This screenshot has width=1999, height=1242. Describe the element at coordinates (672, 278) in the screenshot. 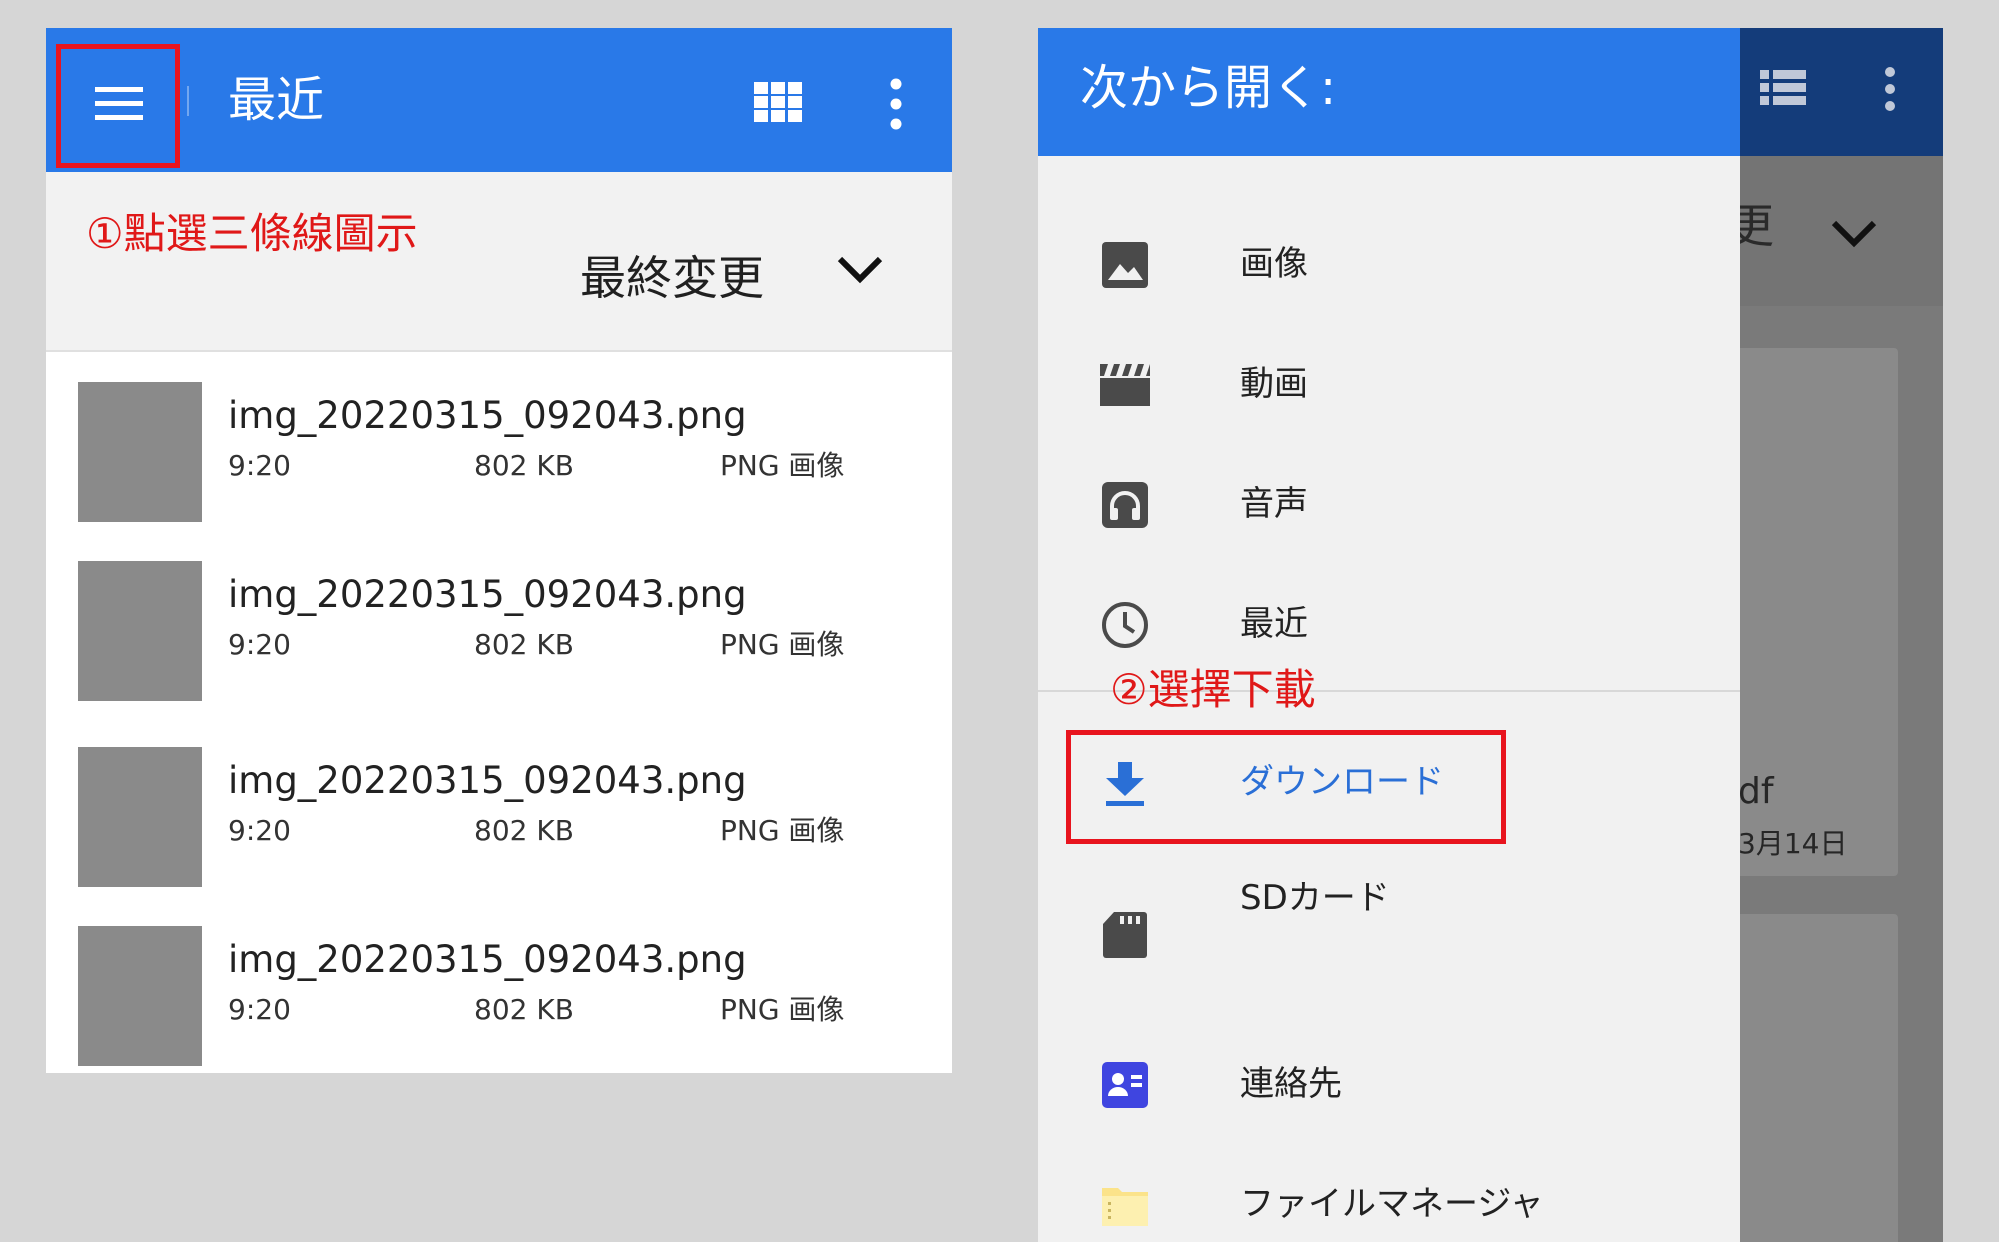

I see `sort-button: 最終変更` at that location.